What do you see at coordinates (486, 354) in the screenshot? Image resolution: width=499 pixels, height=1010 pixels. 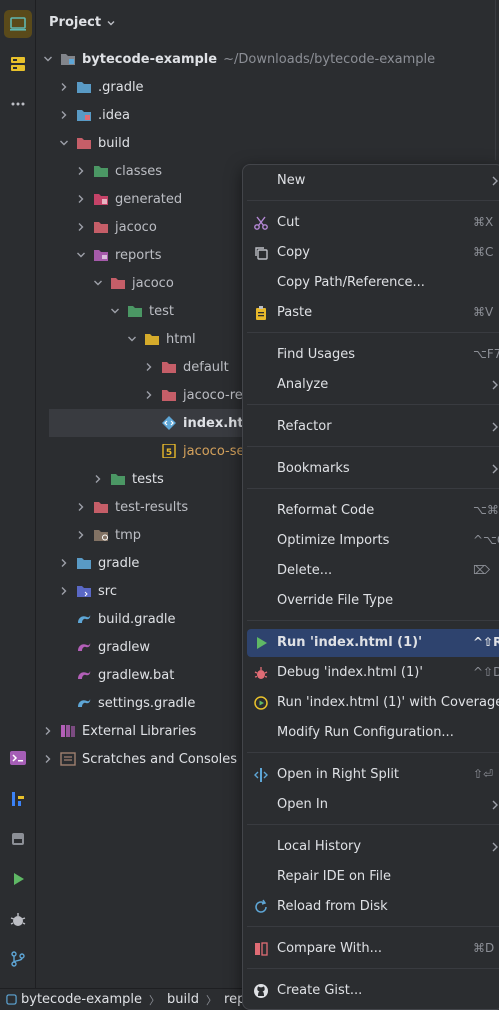 I see `menu-item-shortcut: ⌥F7` at bounding box center [486, 354].